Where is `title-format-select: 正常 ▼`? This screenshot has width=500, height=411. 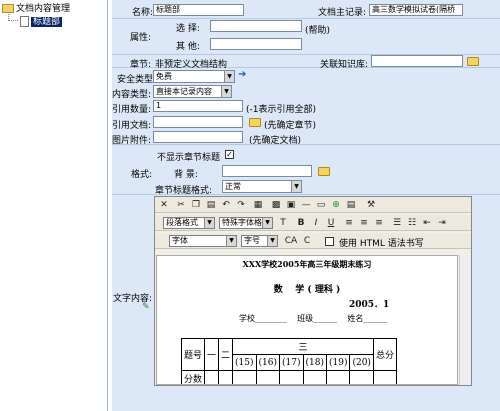
title-format-select: 正常 ▼ is located at coordinates (262, 186).